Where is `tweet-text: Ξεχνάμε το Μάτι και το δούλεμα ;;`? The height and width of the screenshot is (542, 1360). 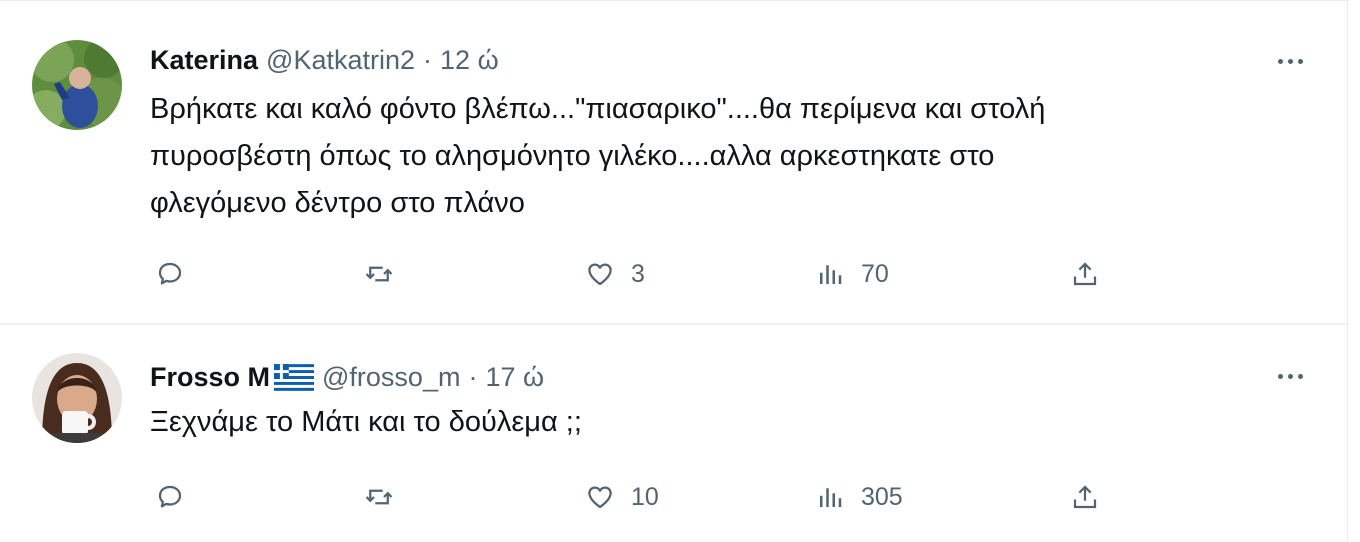
tweet-text: Ξεχνάμε το Μάτι και το δούλεμα ;; is located at coordinates (366, 422).